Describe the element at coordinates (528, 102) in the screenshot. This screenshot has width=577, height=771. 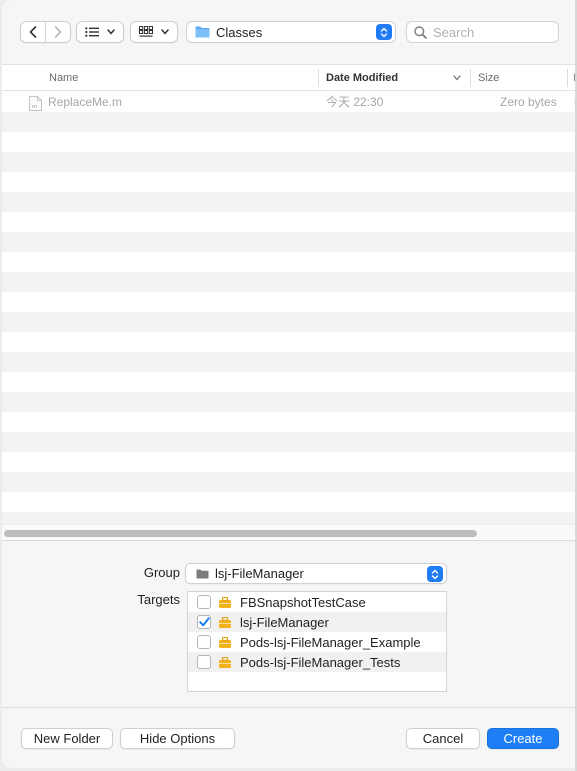
I see `file-size: Zero bytes` at that location.